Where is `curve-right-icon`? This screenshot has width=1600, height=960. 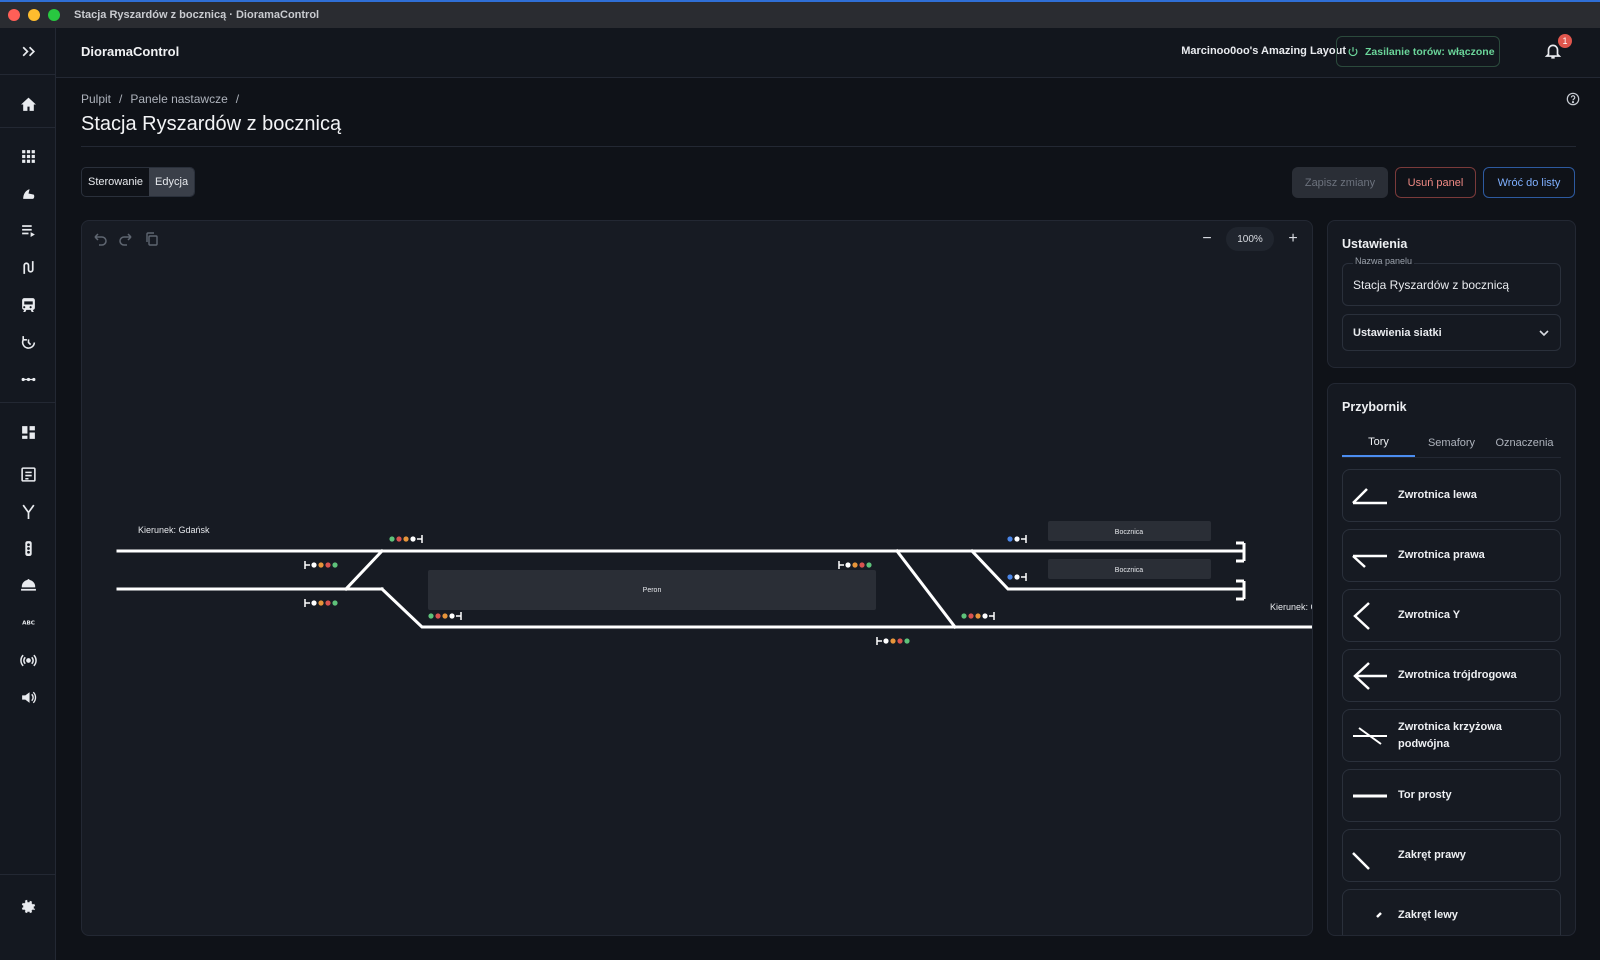
curve-right-icon is located at coordinates (1361, 861).